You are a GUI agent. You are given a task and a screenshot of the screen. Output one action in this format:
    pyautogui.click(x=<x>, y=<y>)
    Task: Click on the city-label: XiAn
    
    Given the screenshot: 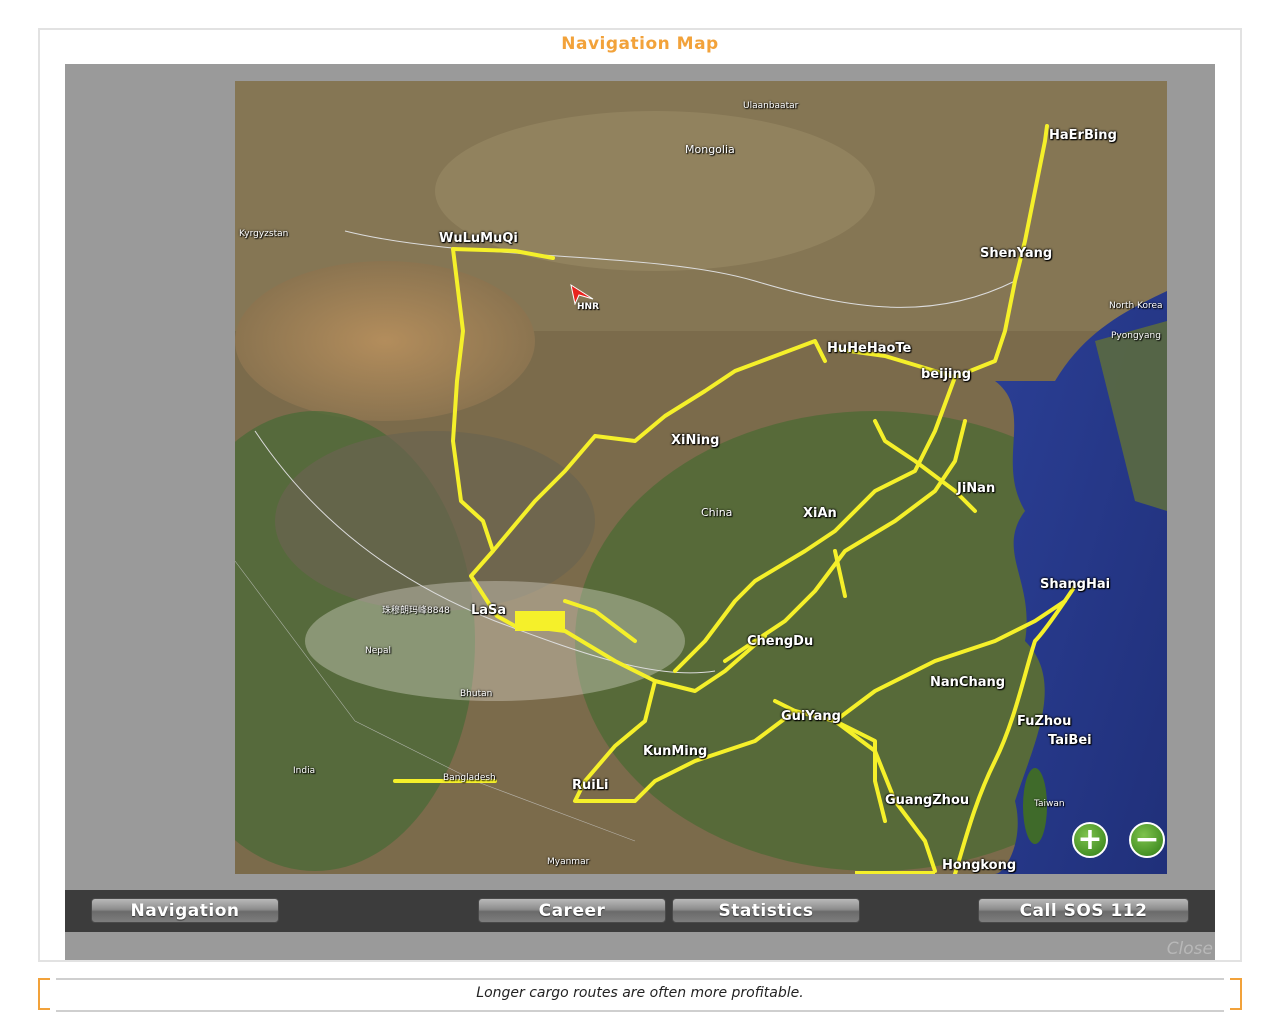 What is the action you would take?
    pyautogui.click(x=820, y=513)
    